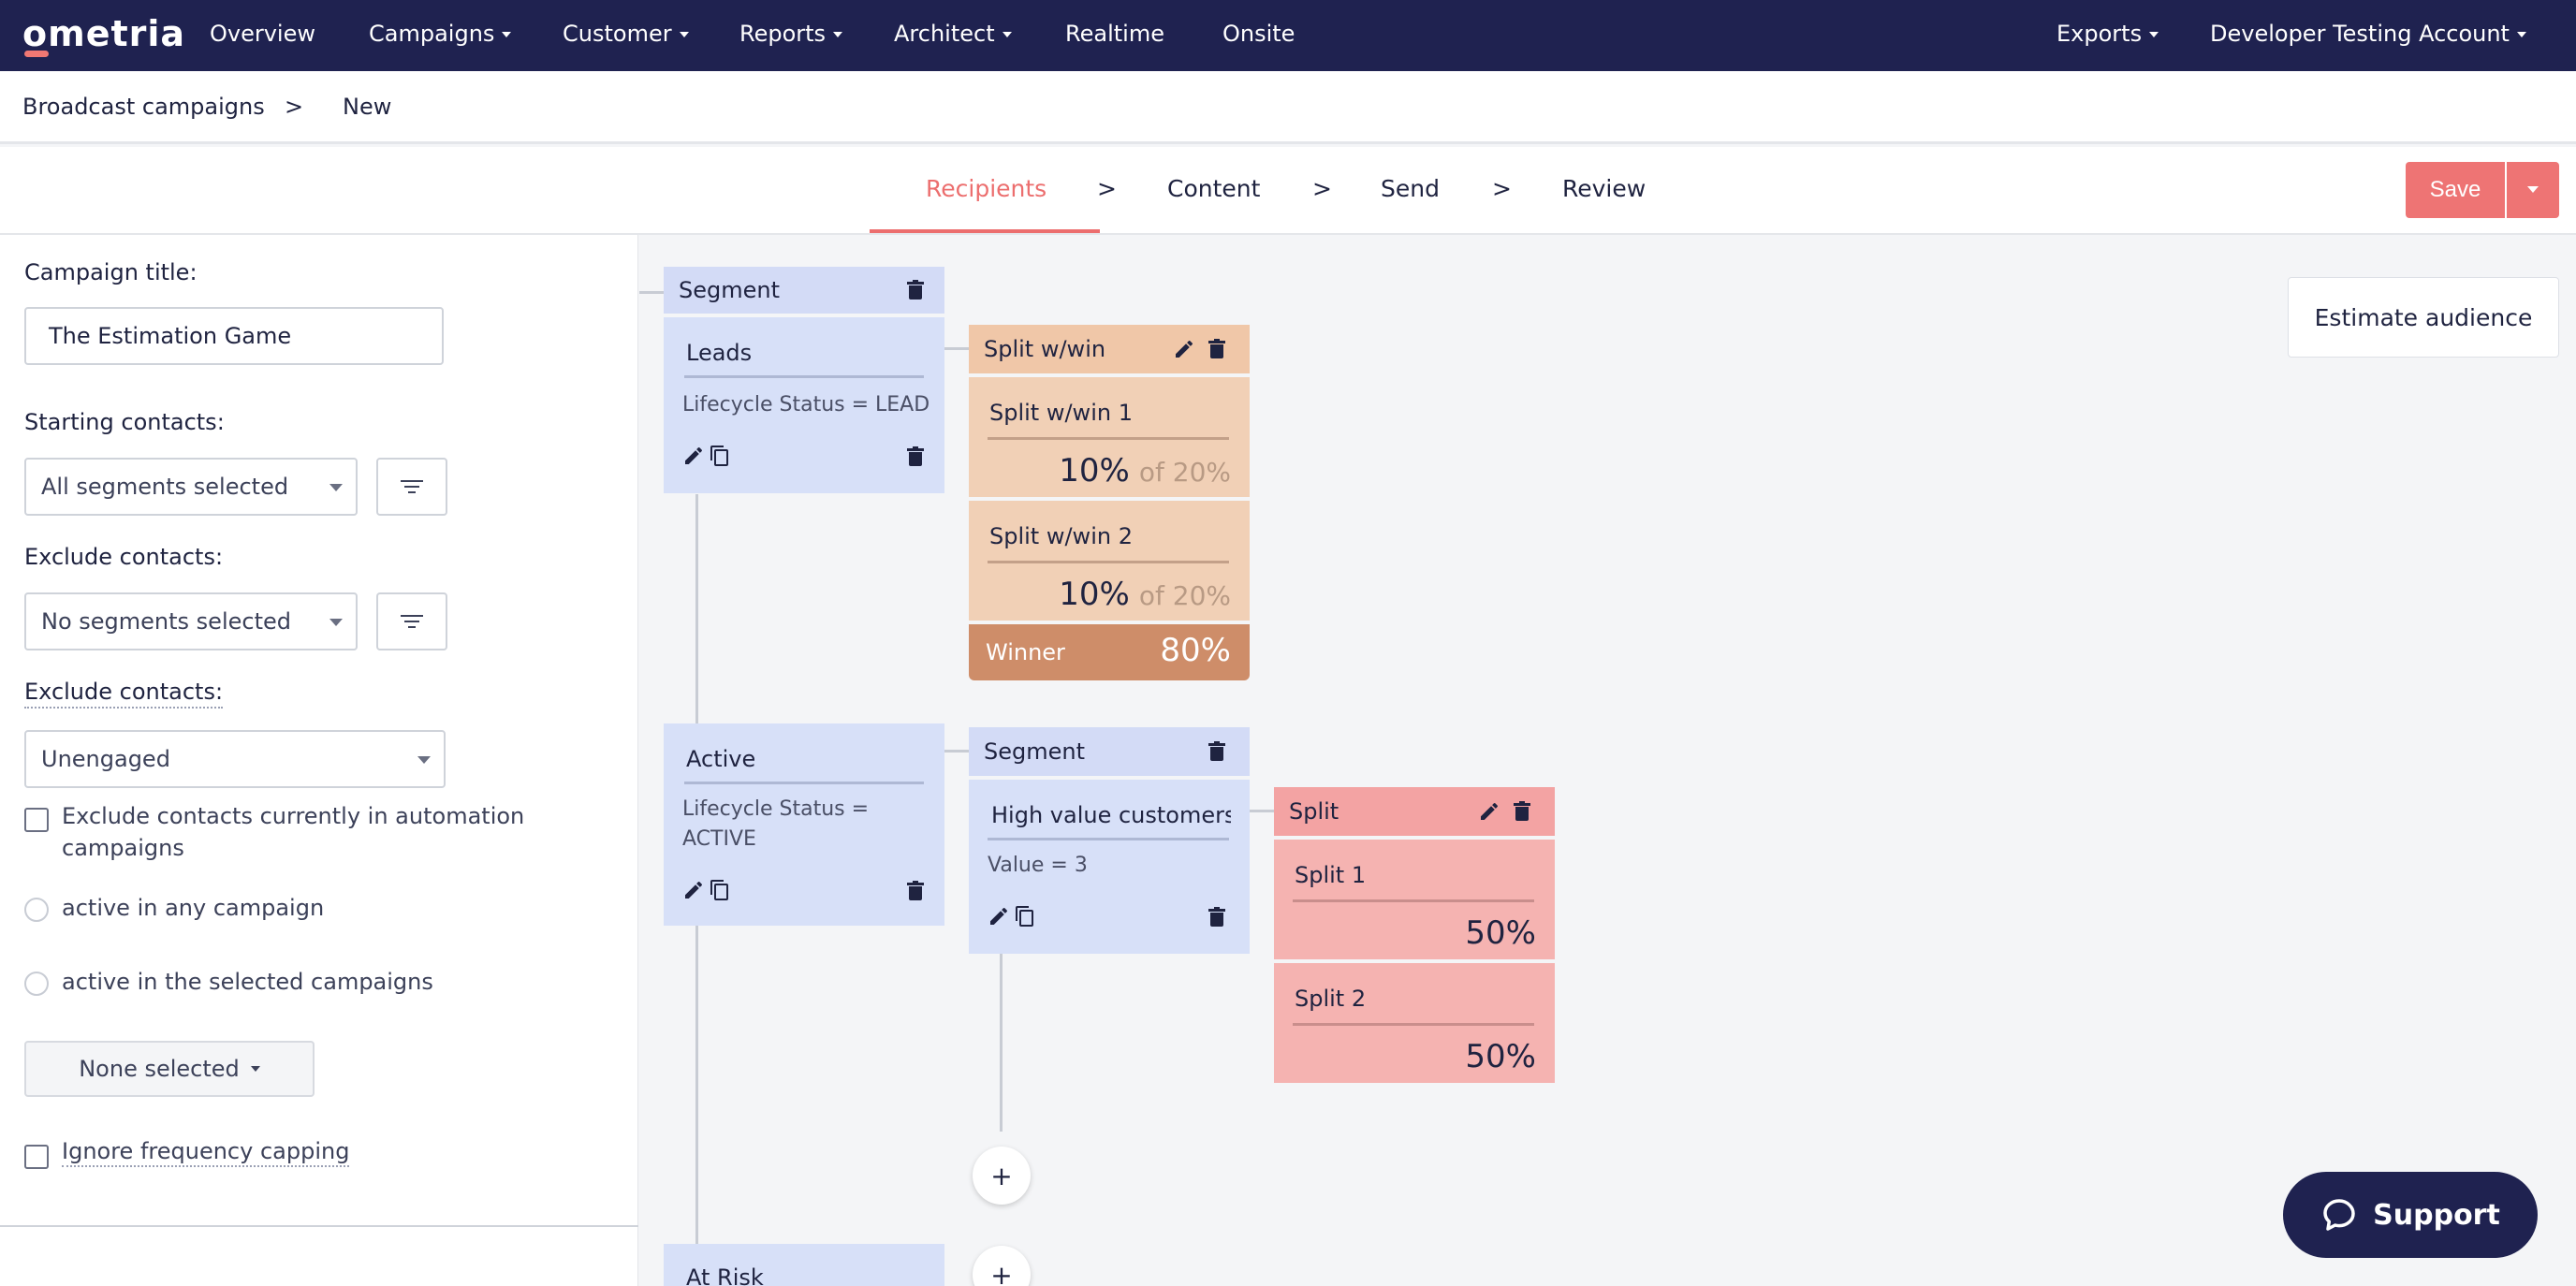 This screenshot has height=1286, width=2576. Describe the element at coordinates (255, 1069) in the screenshot. I see `chevron-down-icon` at that location.